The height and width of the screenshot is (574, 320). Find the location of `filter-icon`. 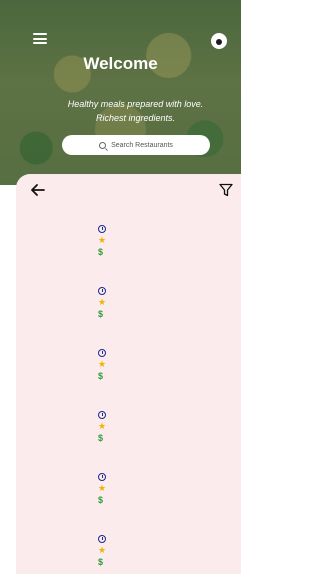

filter-icon is located at coordinates (226, 190).